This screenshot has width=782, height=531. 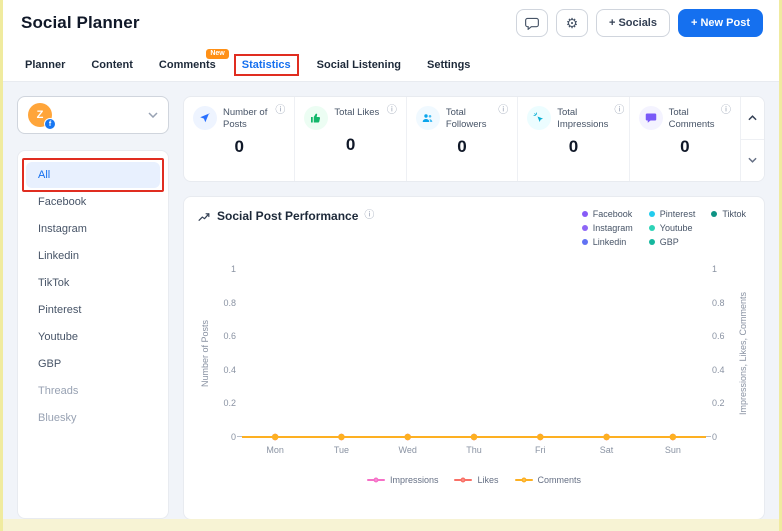 What do you see at coordinates (728, 214) in the screenshot?
I see `legend-item-tiktok: Tiktok` at bounding box center [728, 214].